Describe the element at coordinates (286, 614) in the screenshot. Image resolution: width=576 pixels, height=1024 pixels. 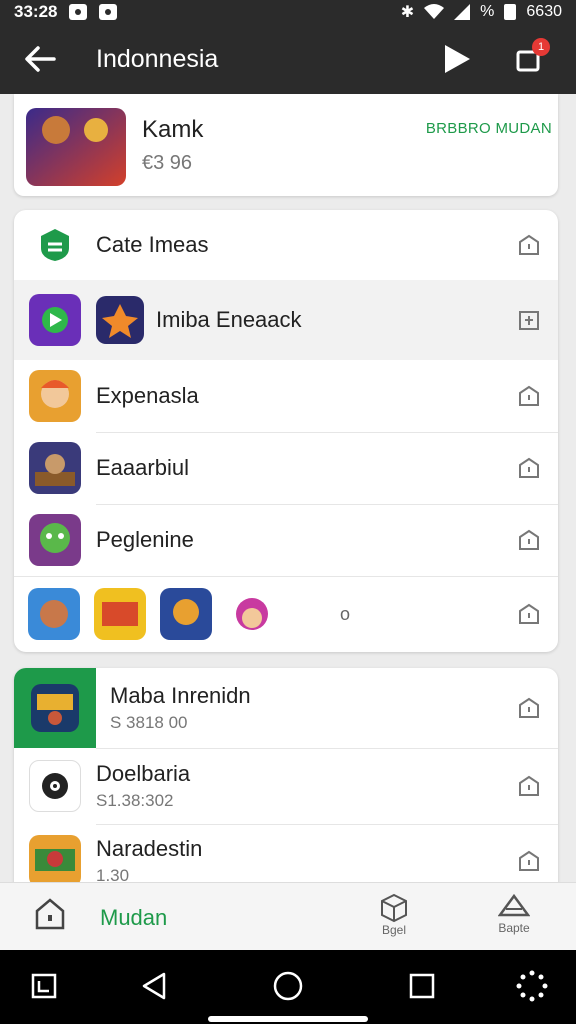
I see `icon-strip: o` at that location.